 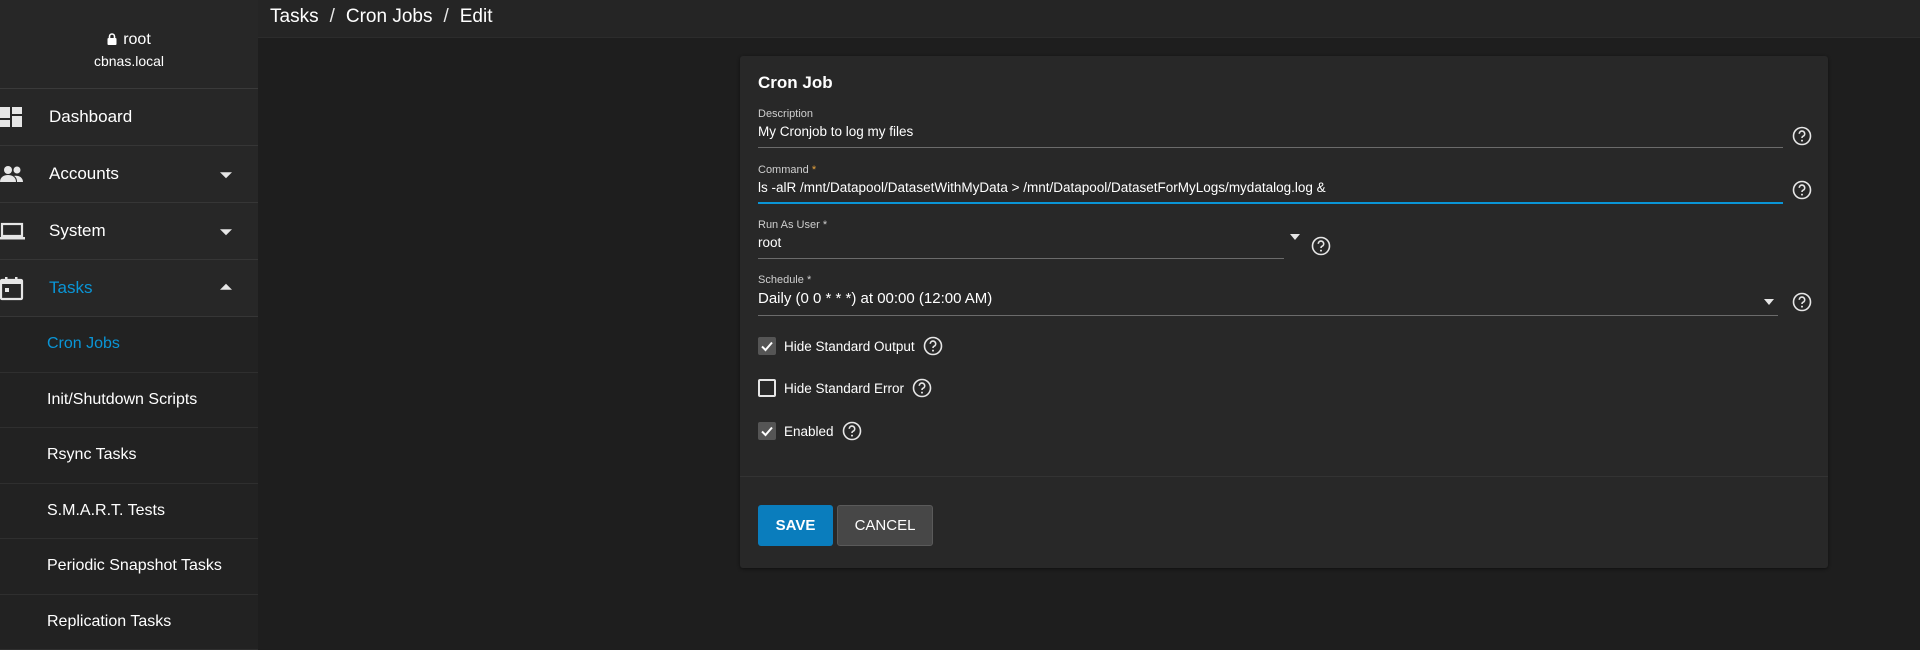 What do you see at coordinates (84, 174) in the screenshot?
I see `sidebar-item-label: Accounts` at bounding box center [84, 174].